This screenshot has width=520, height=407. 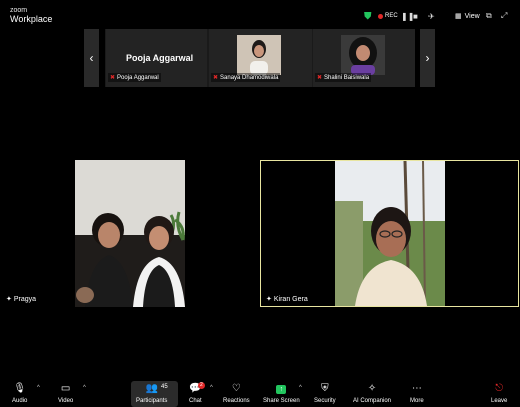 What do you see at coordinates (84, 388) in the screenshot?
I see `video-options-caret: ^` at bounding box center [84, 388].